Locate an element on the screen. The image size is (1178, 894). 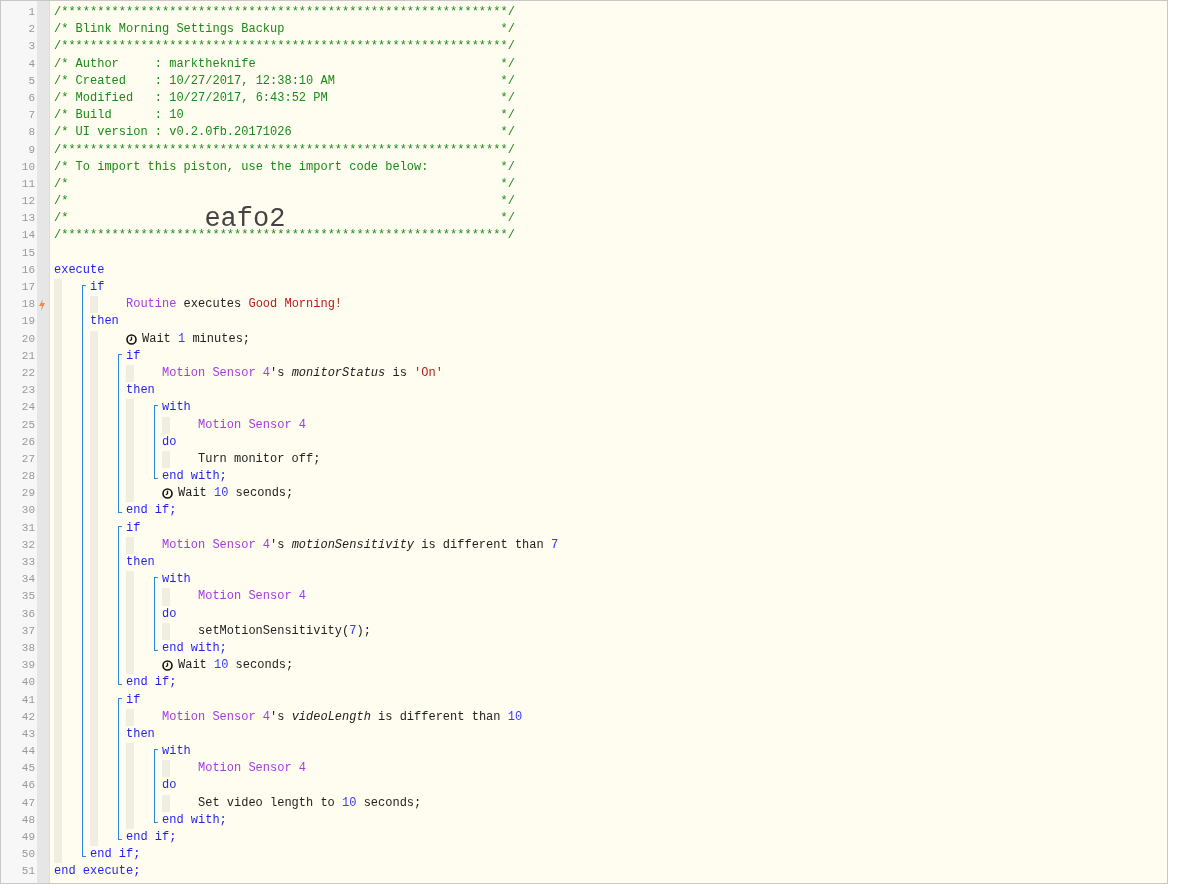
code-line: Motion Sensor 4's monitorStatus is 'On' is located at coordinates (302, 373).